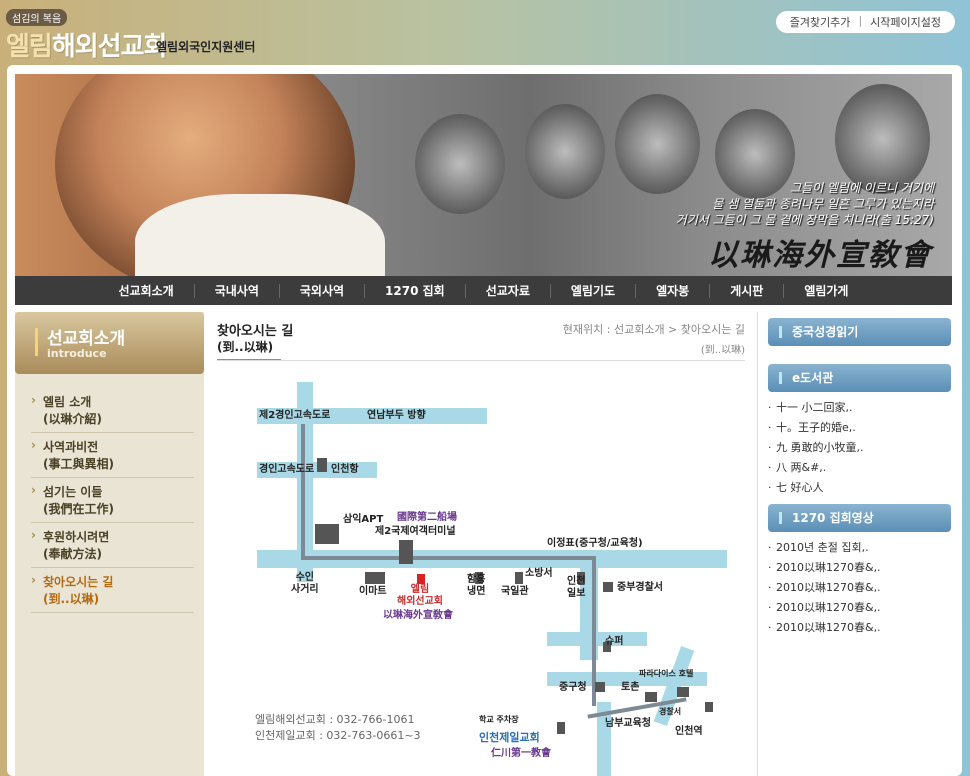  I want to click on nav-item-shop: 엘림가게, so click(826, 291).